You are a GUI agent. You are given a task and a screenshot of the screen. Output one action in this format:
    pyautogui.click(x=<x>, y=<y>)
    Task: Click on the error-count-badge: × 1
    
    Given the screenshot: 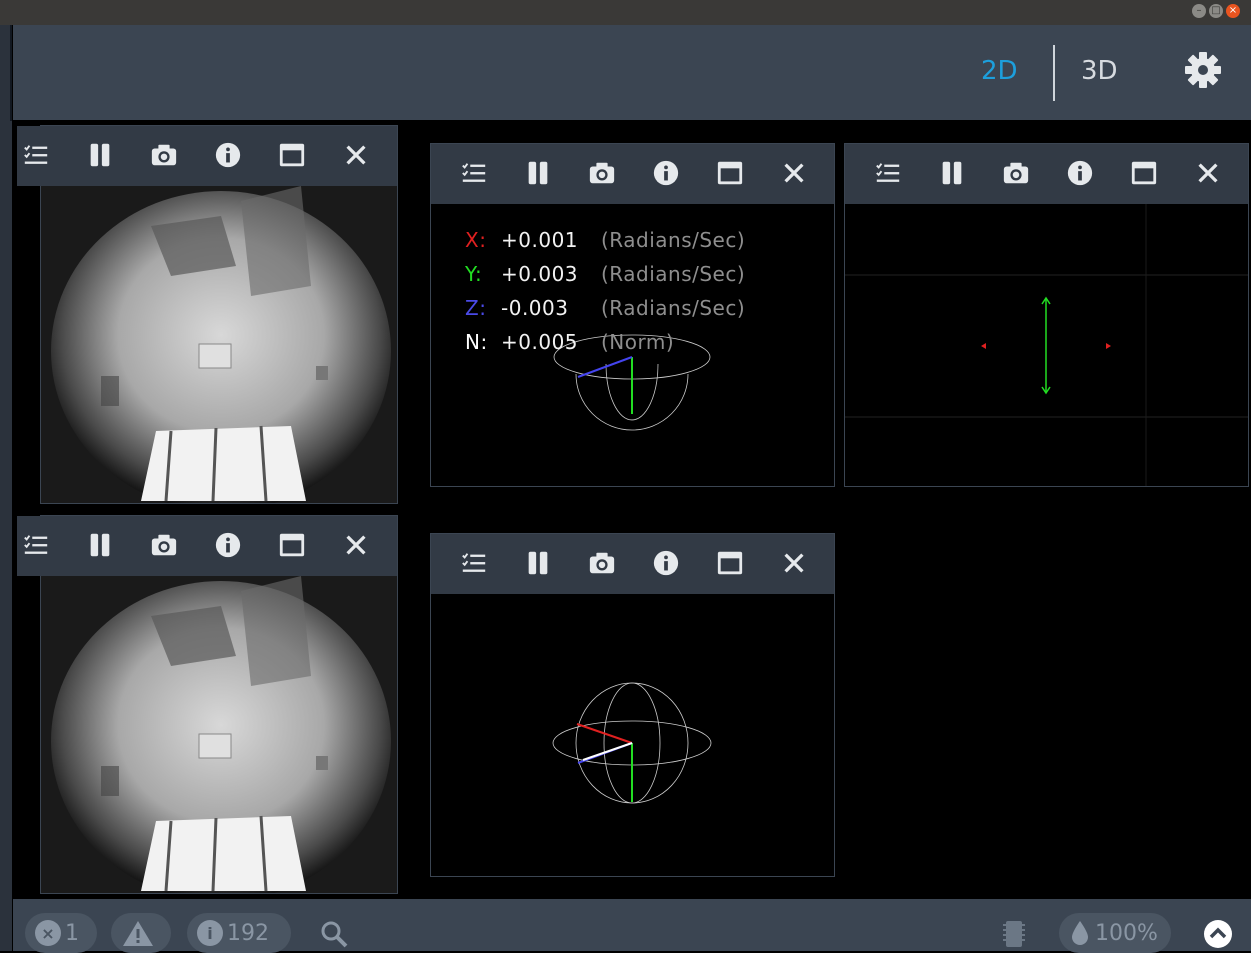 What is the action you would take?
    pyautogui.click(x=61, y=933)
    